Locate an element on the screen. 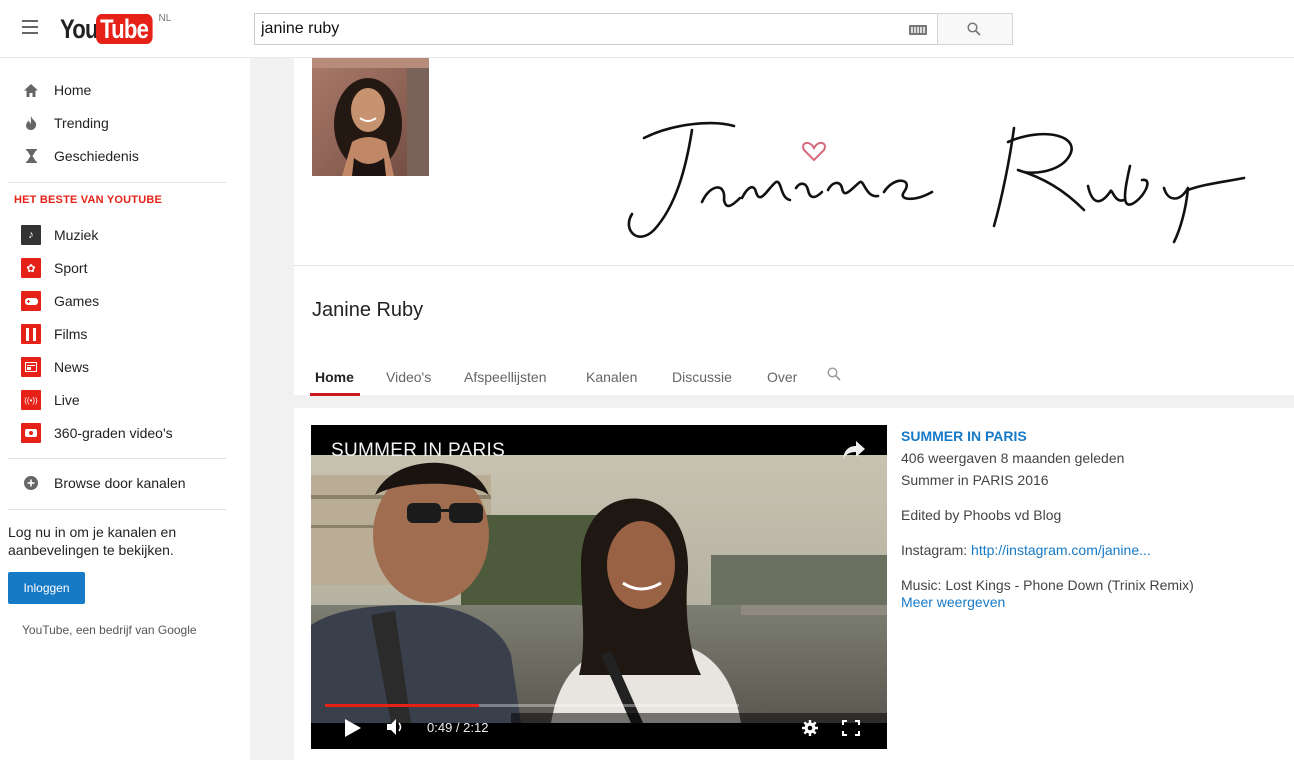 The image size is (1294, 760). video-meta: 406 weergaven 8 maanden geleden is located at coordinates (1013, 458).